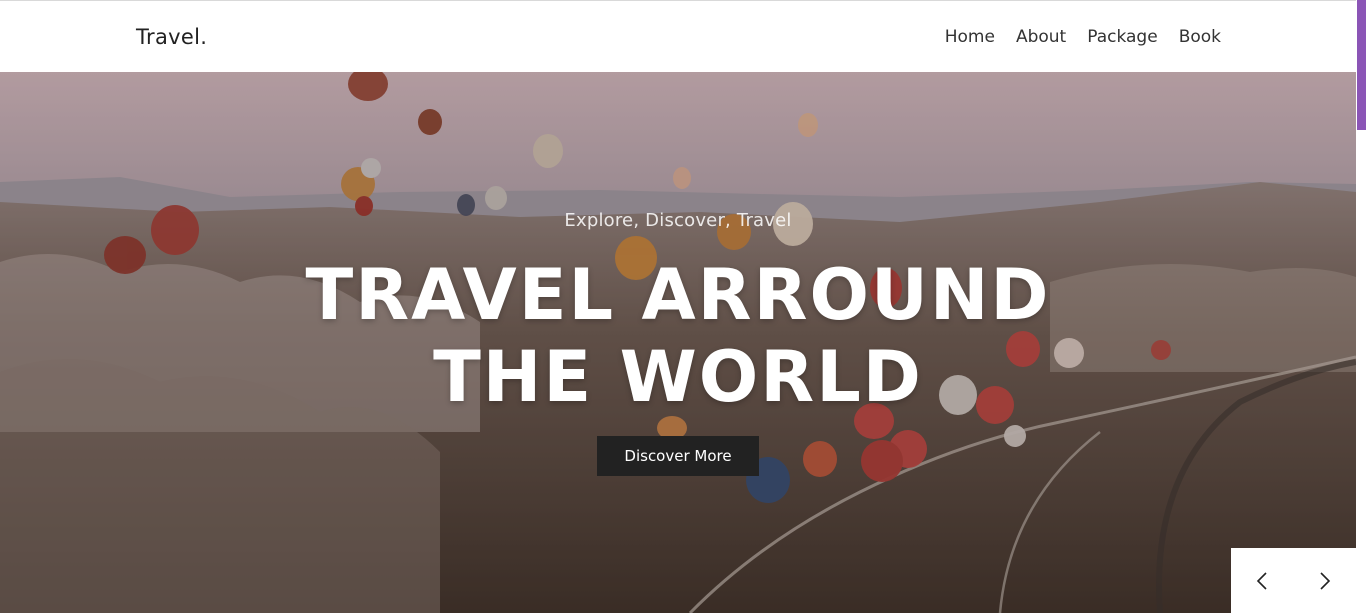 This screenshot has width=1366, height=613. I want to click on nav-about-link: About, so click(1041, 37).